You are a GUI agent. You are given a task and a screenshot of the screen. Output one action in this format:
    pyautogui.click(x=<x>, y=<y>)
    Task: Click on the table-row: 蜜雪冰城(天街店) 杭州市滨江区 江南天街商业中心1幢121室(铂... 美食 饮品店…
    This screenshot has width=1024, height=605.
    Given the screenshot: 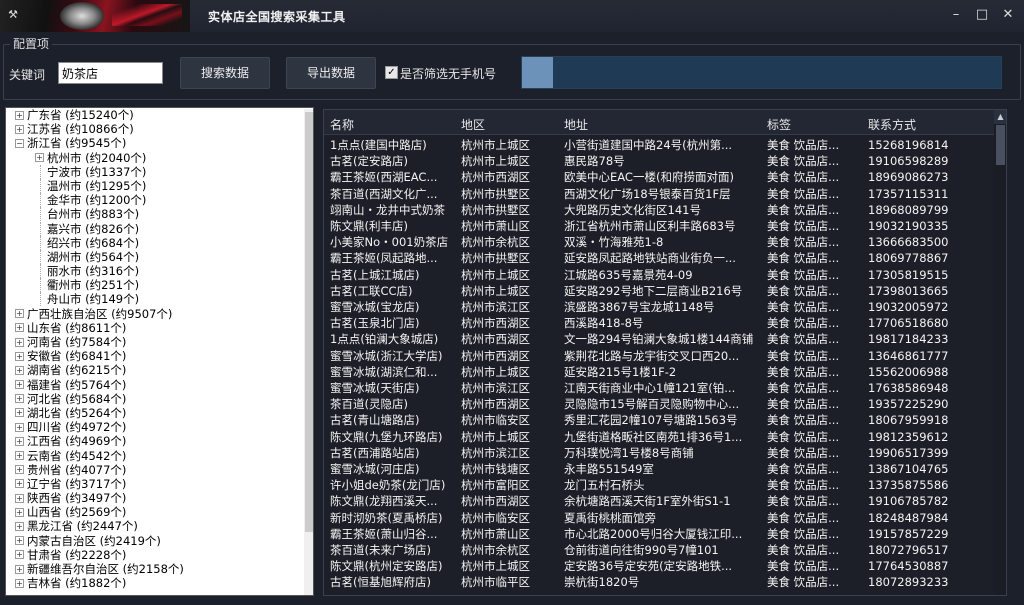 What is the action you would take?
    pyautogui.click(x=659, y=388)
    